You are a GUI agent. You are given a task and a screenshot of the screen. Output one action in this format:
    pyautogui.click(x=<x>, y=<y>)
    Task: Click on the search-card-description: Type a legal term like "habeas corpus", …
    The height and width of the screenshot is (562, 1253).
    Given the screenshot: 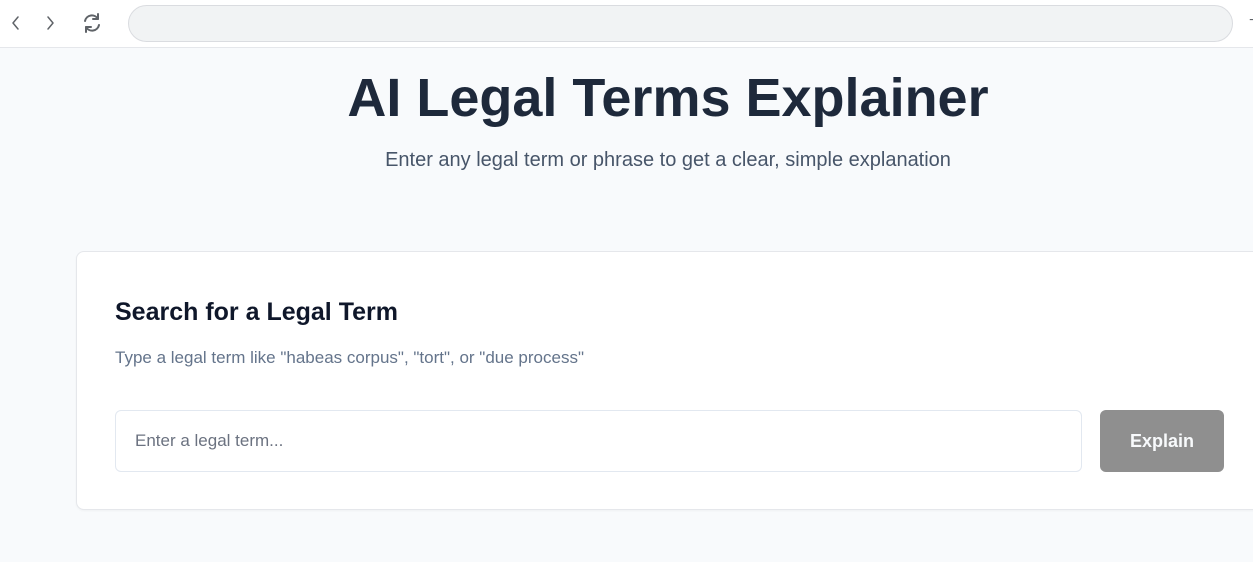 What is the action you would take?
    pyautogui.click(x=349, y=357)
    